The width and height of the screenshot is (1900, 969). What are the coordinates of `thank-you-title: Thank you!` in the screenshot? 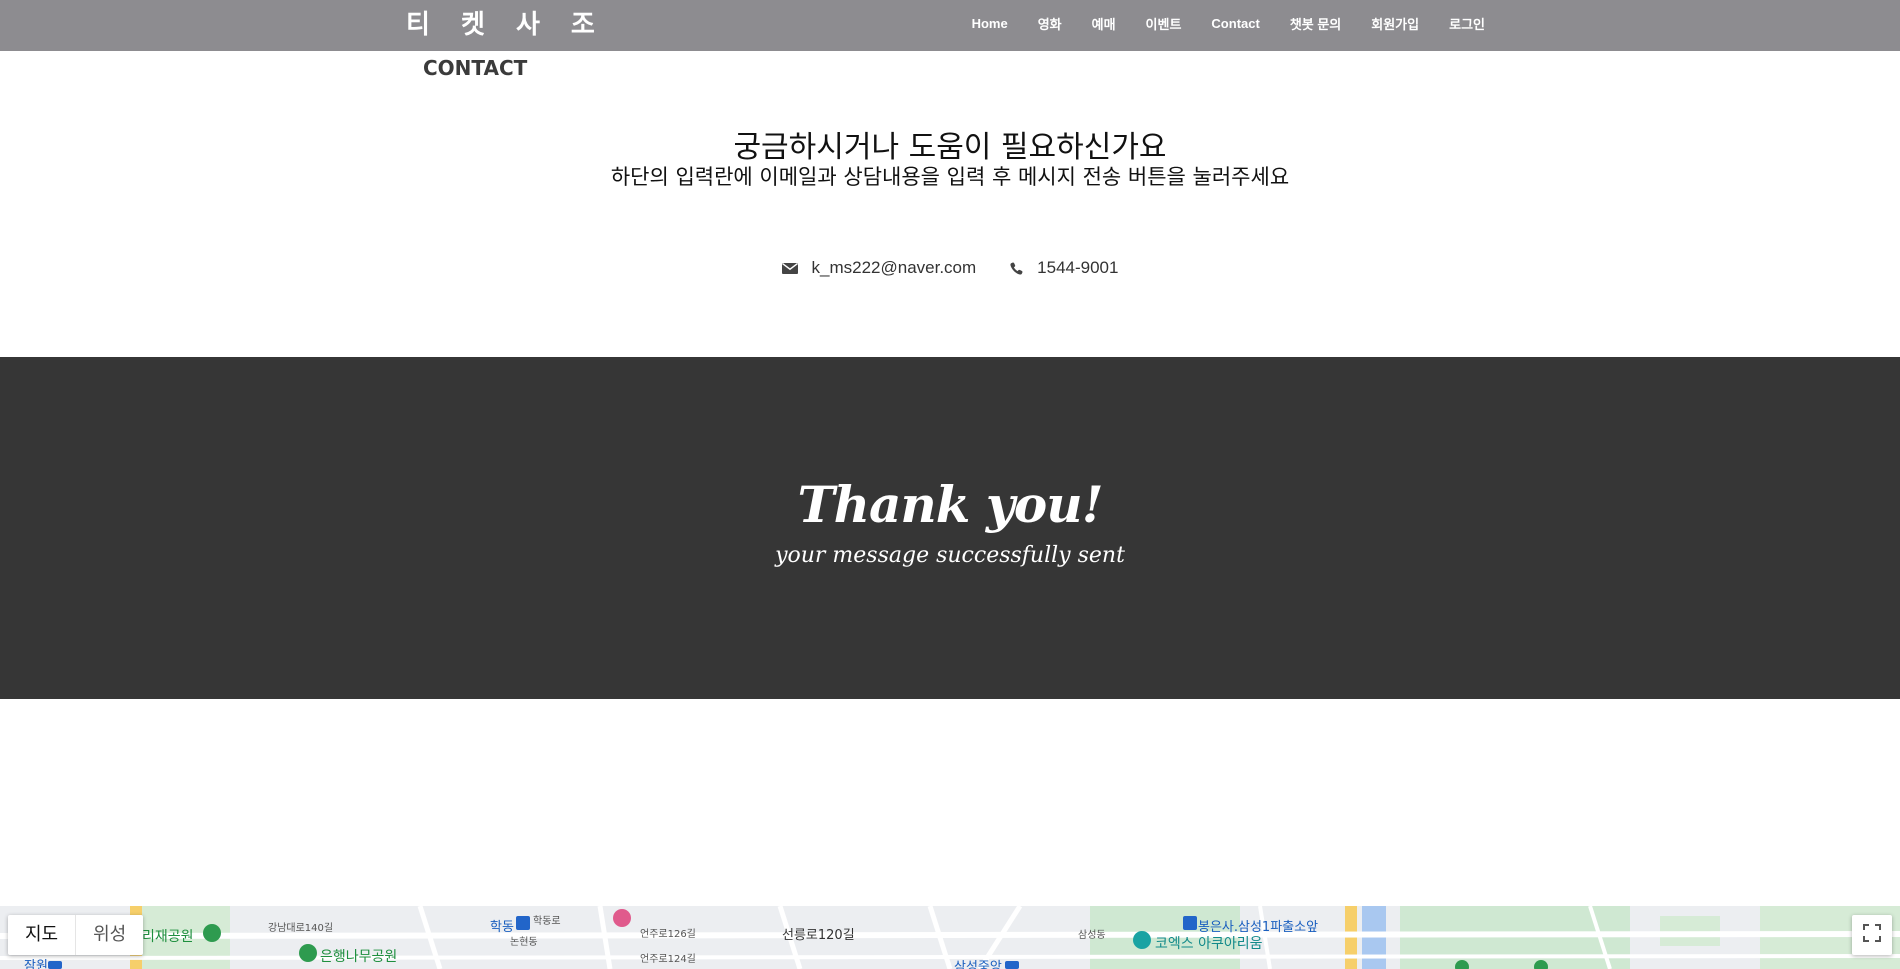 It's located at (950, 504).